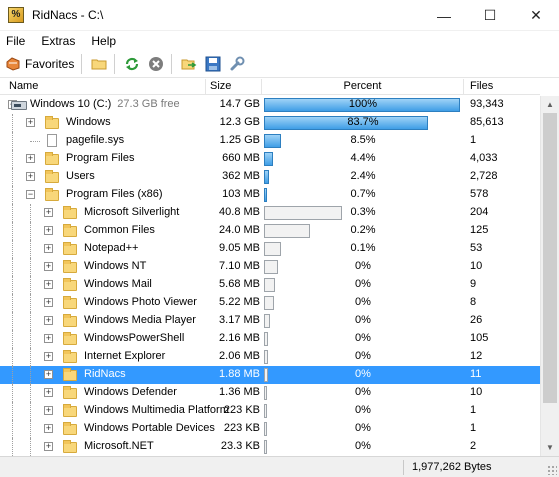  Describe the element at coordinates (132, 64) in the screenshot. I see `refresh-button` at that location.